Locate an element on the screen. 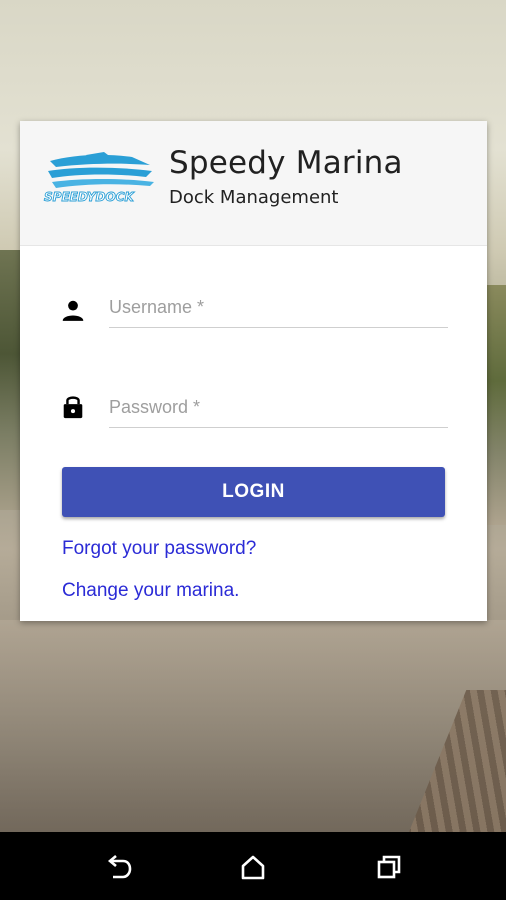 The height and width of the screenshot is (900, 506). app-title: Speedy Marina is located at coordinates (286, 163).